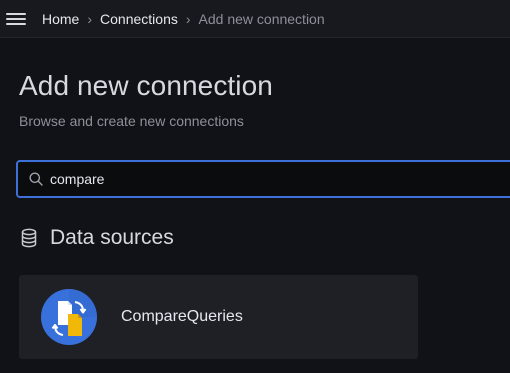 The height and width of the screenshot is (373, 510). I want to click on top-bar: Home › Connections › Add new connection, so click(255, 19).